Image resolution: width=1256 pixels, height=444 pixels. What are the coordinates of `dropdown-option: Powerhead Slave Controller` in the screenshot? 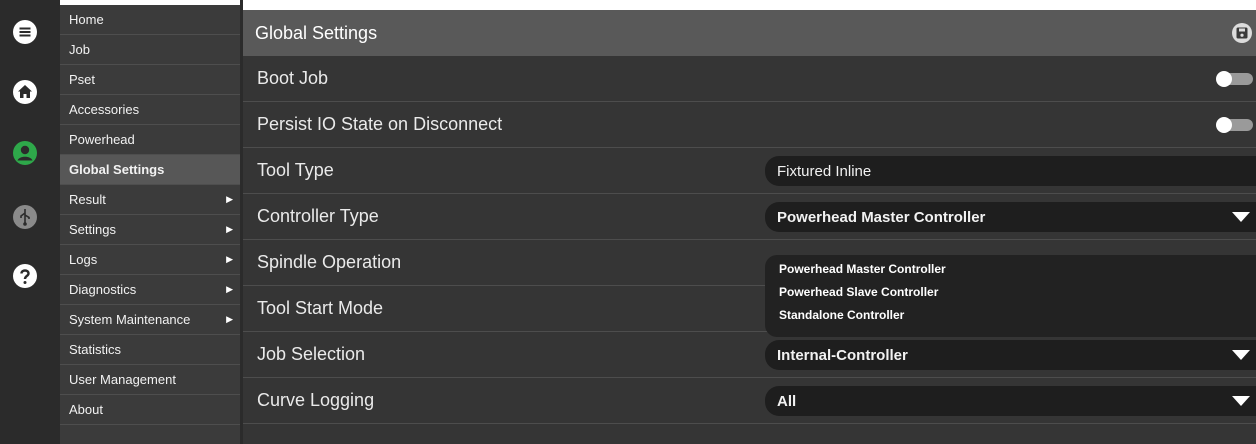 It's located at (1010, 291).